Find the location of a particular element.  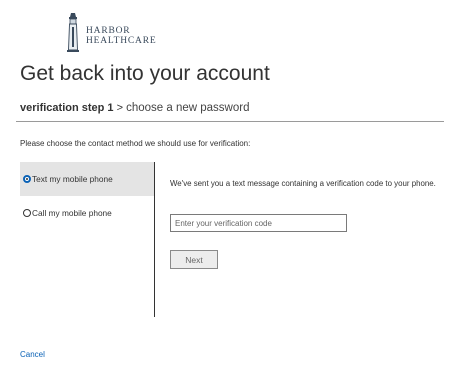

method-option-text: Text my mobile phone is located at coordinates (87, 179).